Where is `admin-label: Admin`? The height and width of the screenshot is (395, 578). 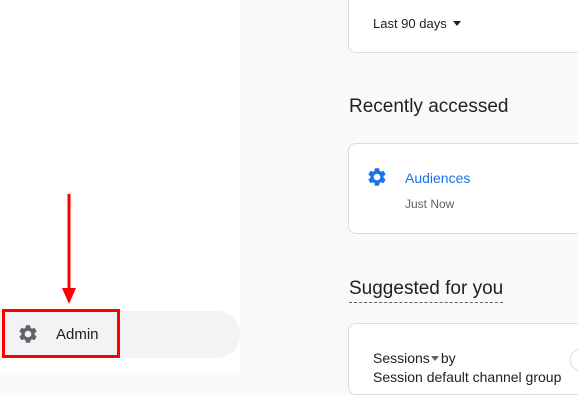 admin-label: Admin is located at coordinates (77, 334).